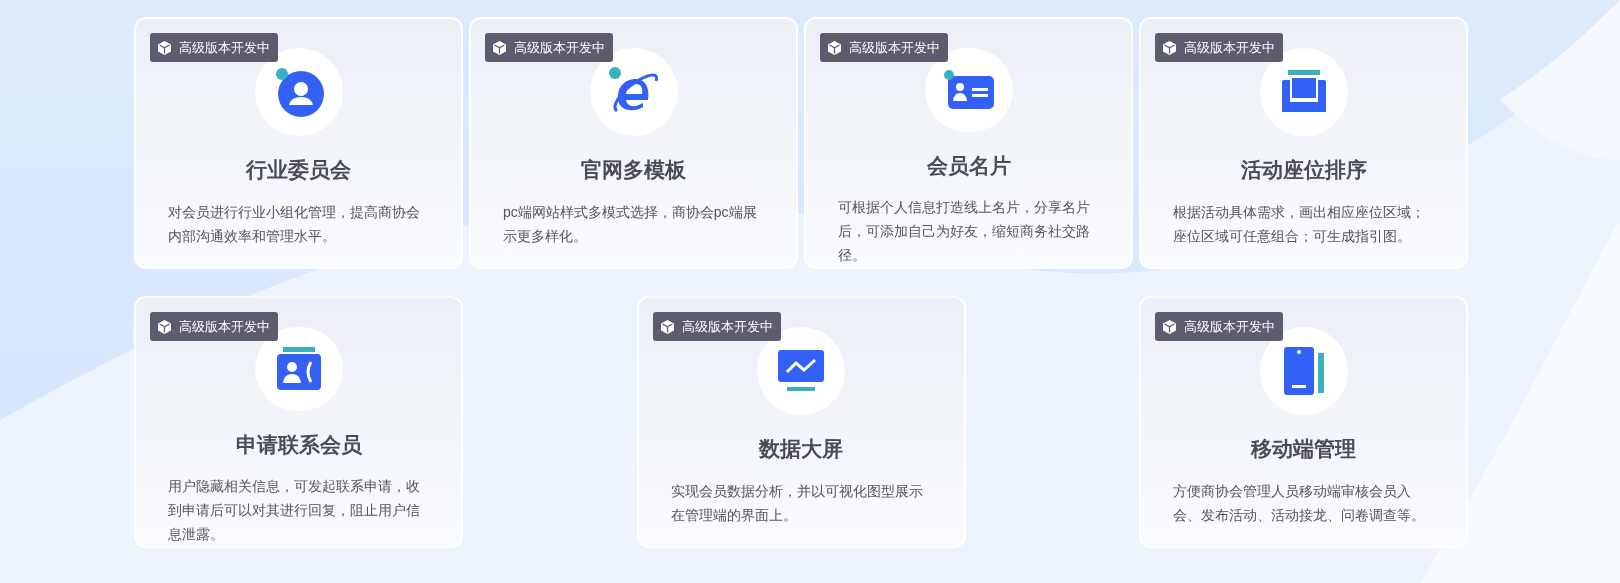  What do you see at coordinates (968, 165) in the screenshot?
I see `card-title: 会员名片` at bounding box center [968, 165].